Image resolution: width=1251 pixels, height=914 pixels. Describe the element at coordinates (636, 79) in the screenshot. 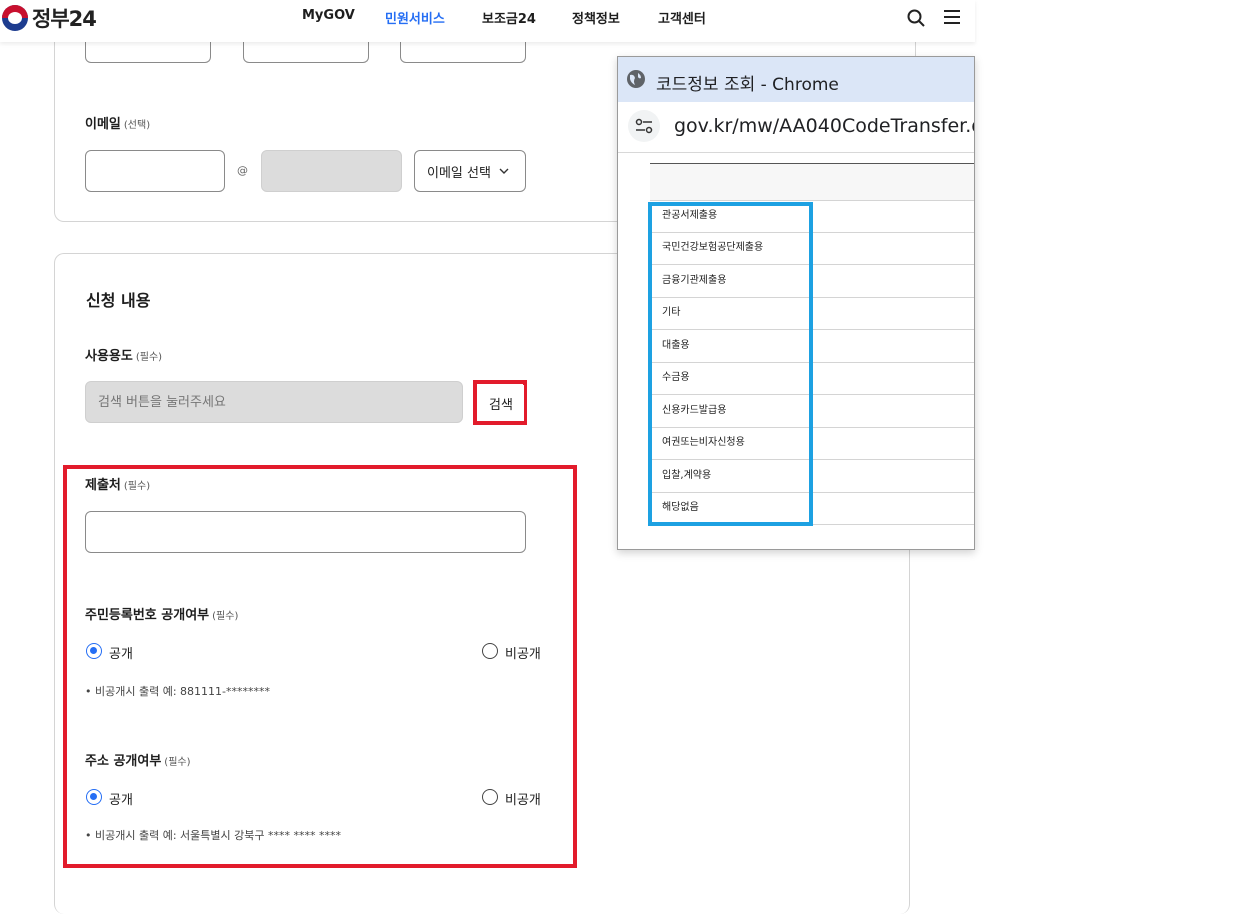

I see `globe-icon` at that location.